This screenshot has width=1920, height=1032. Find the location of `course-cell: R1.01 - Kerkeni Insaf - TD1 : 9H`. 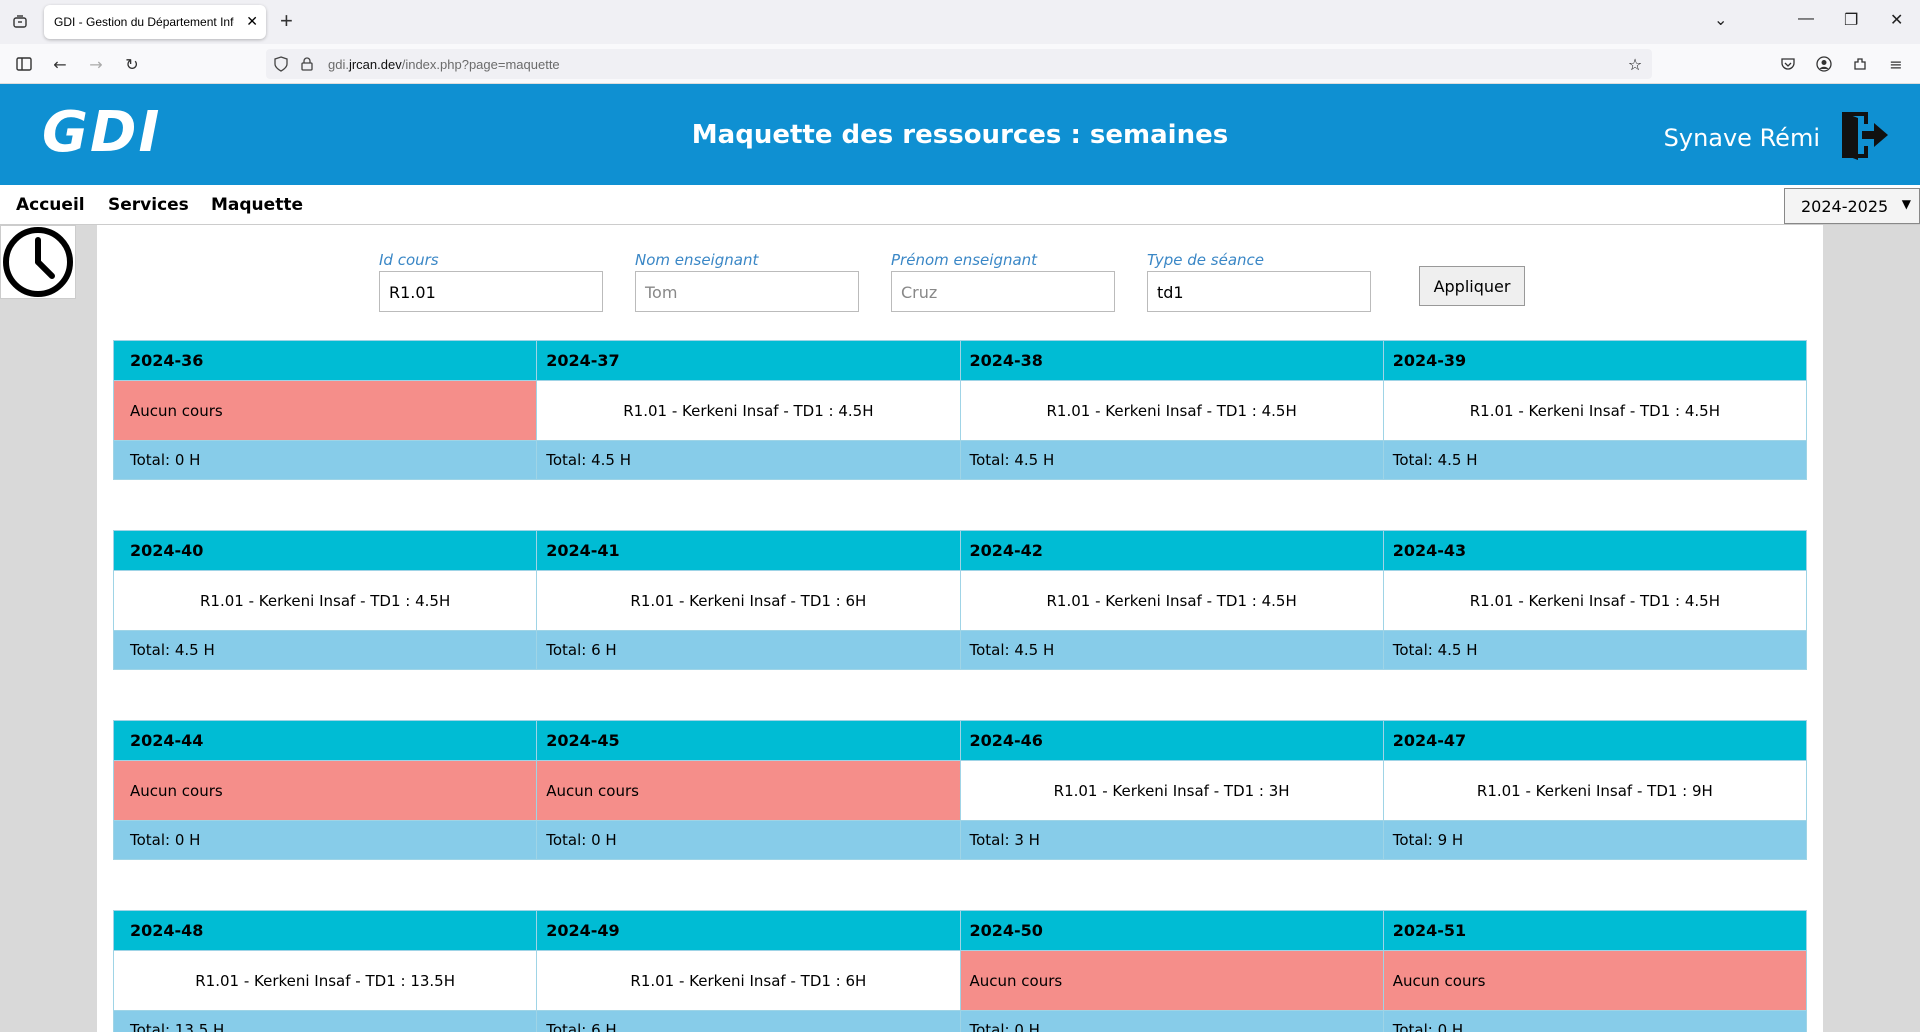

course-cell: R1.01 - Kerkeni Insaf - TD1 : 9H is located at coordinates (1595, 790).